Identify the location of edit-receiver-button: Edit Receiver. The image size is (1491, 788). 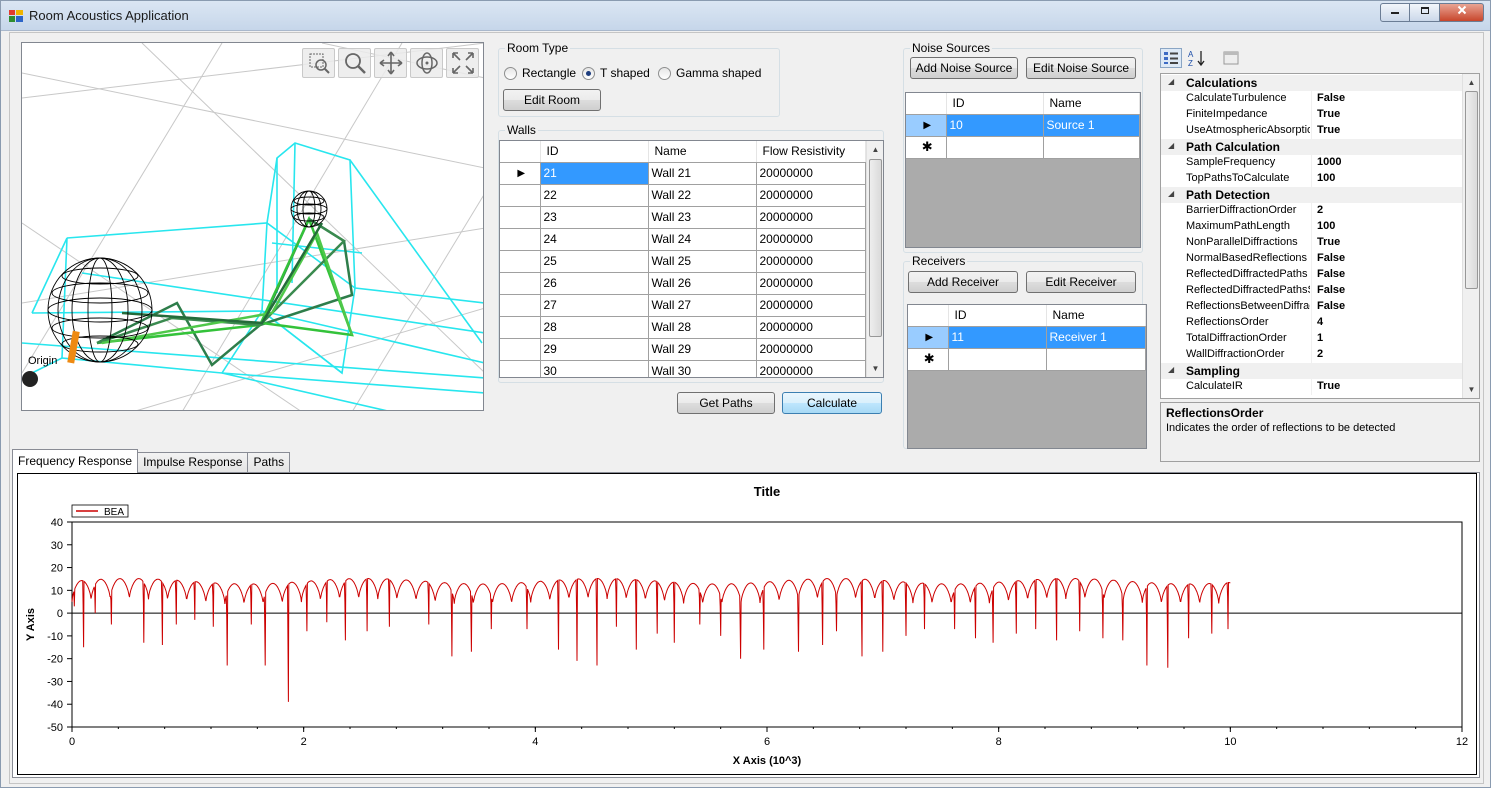
(1081, 282).